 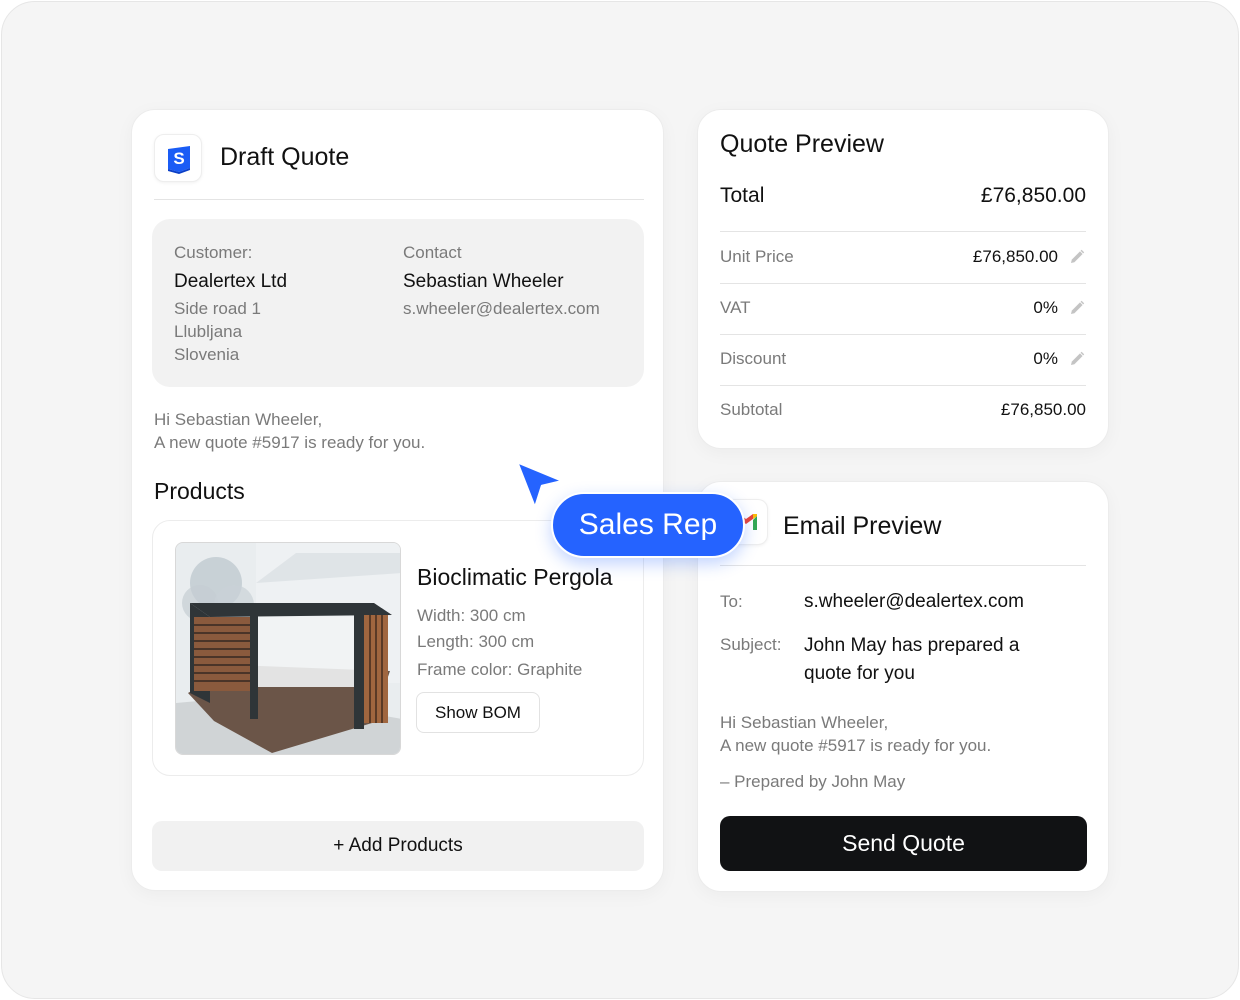 I want to click on total-value: £76,850.00, so click(x=1033, y=195).